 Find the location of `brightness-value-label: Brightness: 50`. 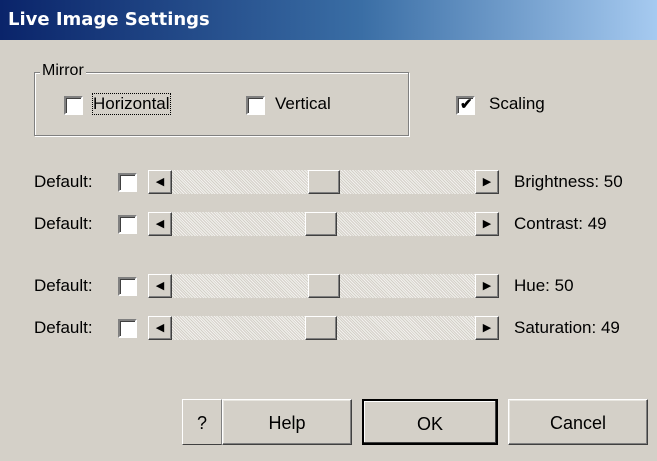

brightness-value-label: Brightness: 50 is located at coordinates (568, 181).